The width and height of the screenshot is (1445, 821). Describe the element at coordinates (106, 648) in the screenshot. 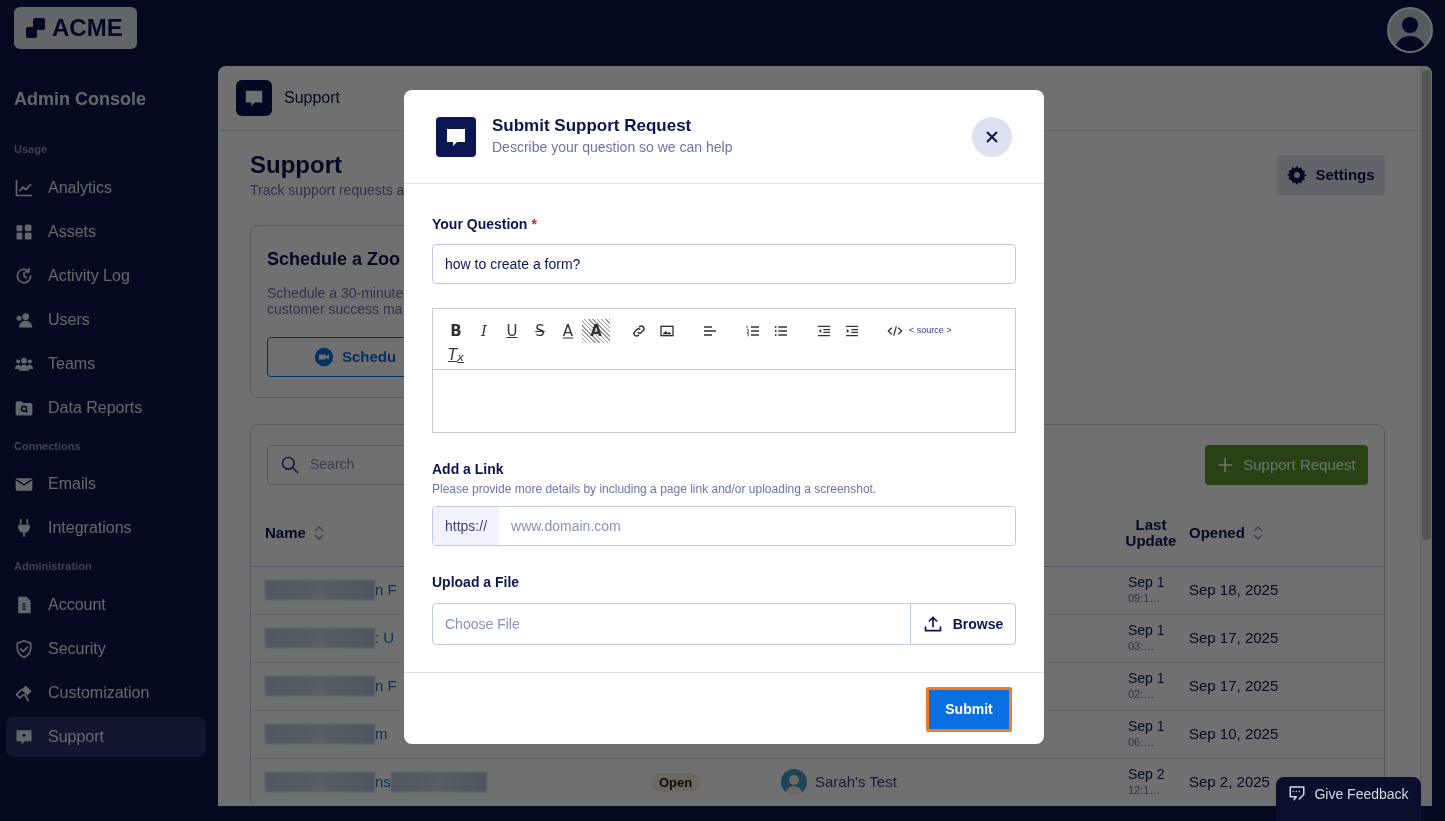

I see `sidebar-item: Security` at that location.